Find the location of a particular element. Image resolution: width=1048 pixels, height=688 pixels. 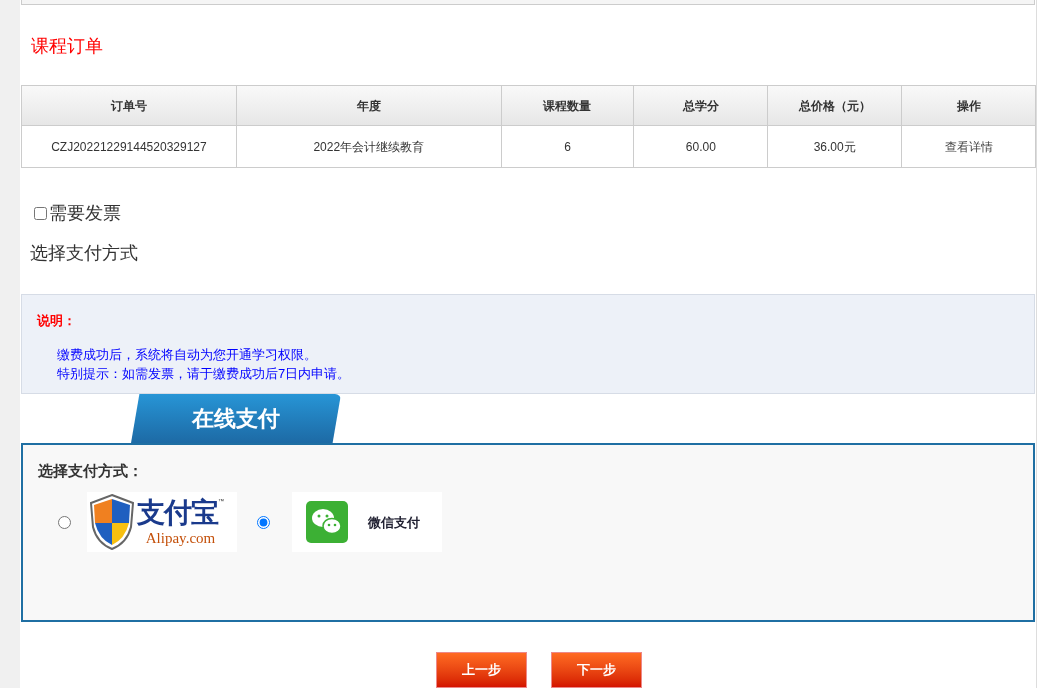

notice-text: 缴费成功后，系统将自动为您开通学习权限。 is located at coordinates (187, 354).